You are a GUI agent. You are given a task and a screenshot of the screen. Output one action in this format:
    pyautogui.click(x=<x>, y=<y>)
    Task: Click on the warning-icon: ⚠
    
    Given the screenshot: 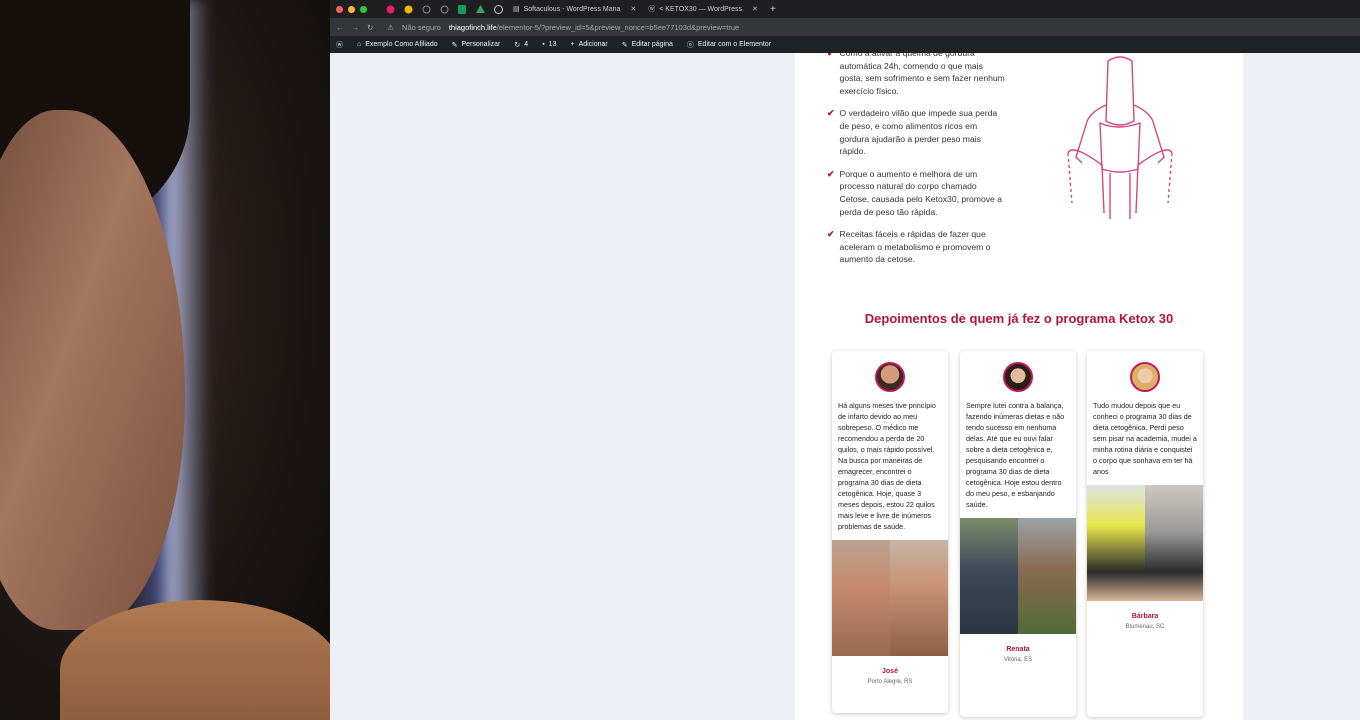 What is the action you would take?
    pyautogui.click(x=390, y=27)
    